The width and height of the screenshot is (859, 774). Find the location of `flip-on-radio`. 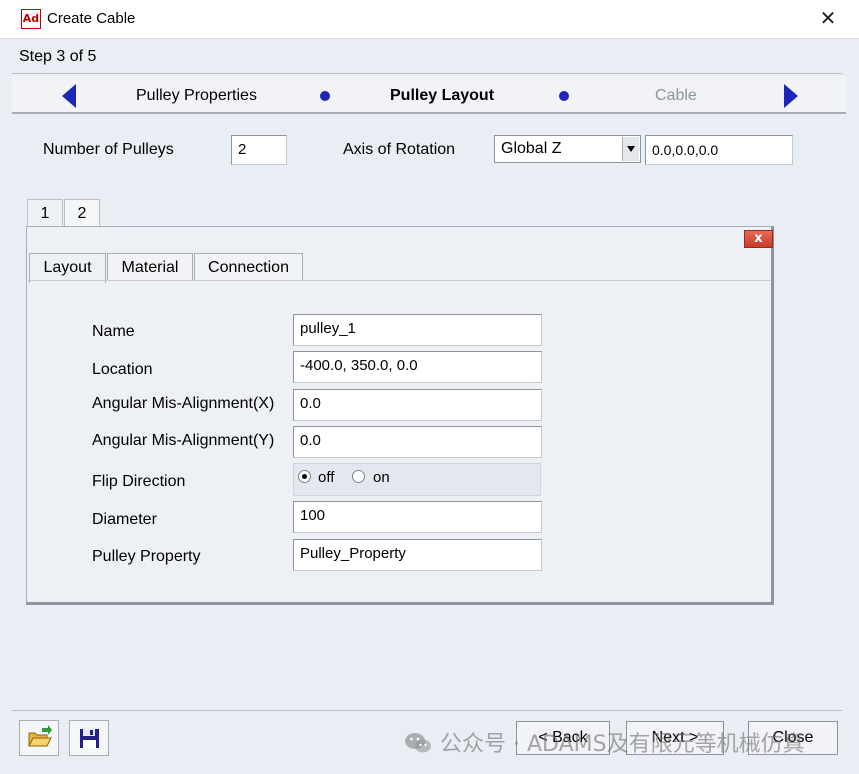

flip-on-radio is located at coordinates (358, 476).